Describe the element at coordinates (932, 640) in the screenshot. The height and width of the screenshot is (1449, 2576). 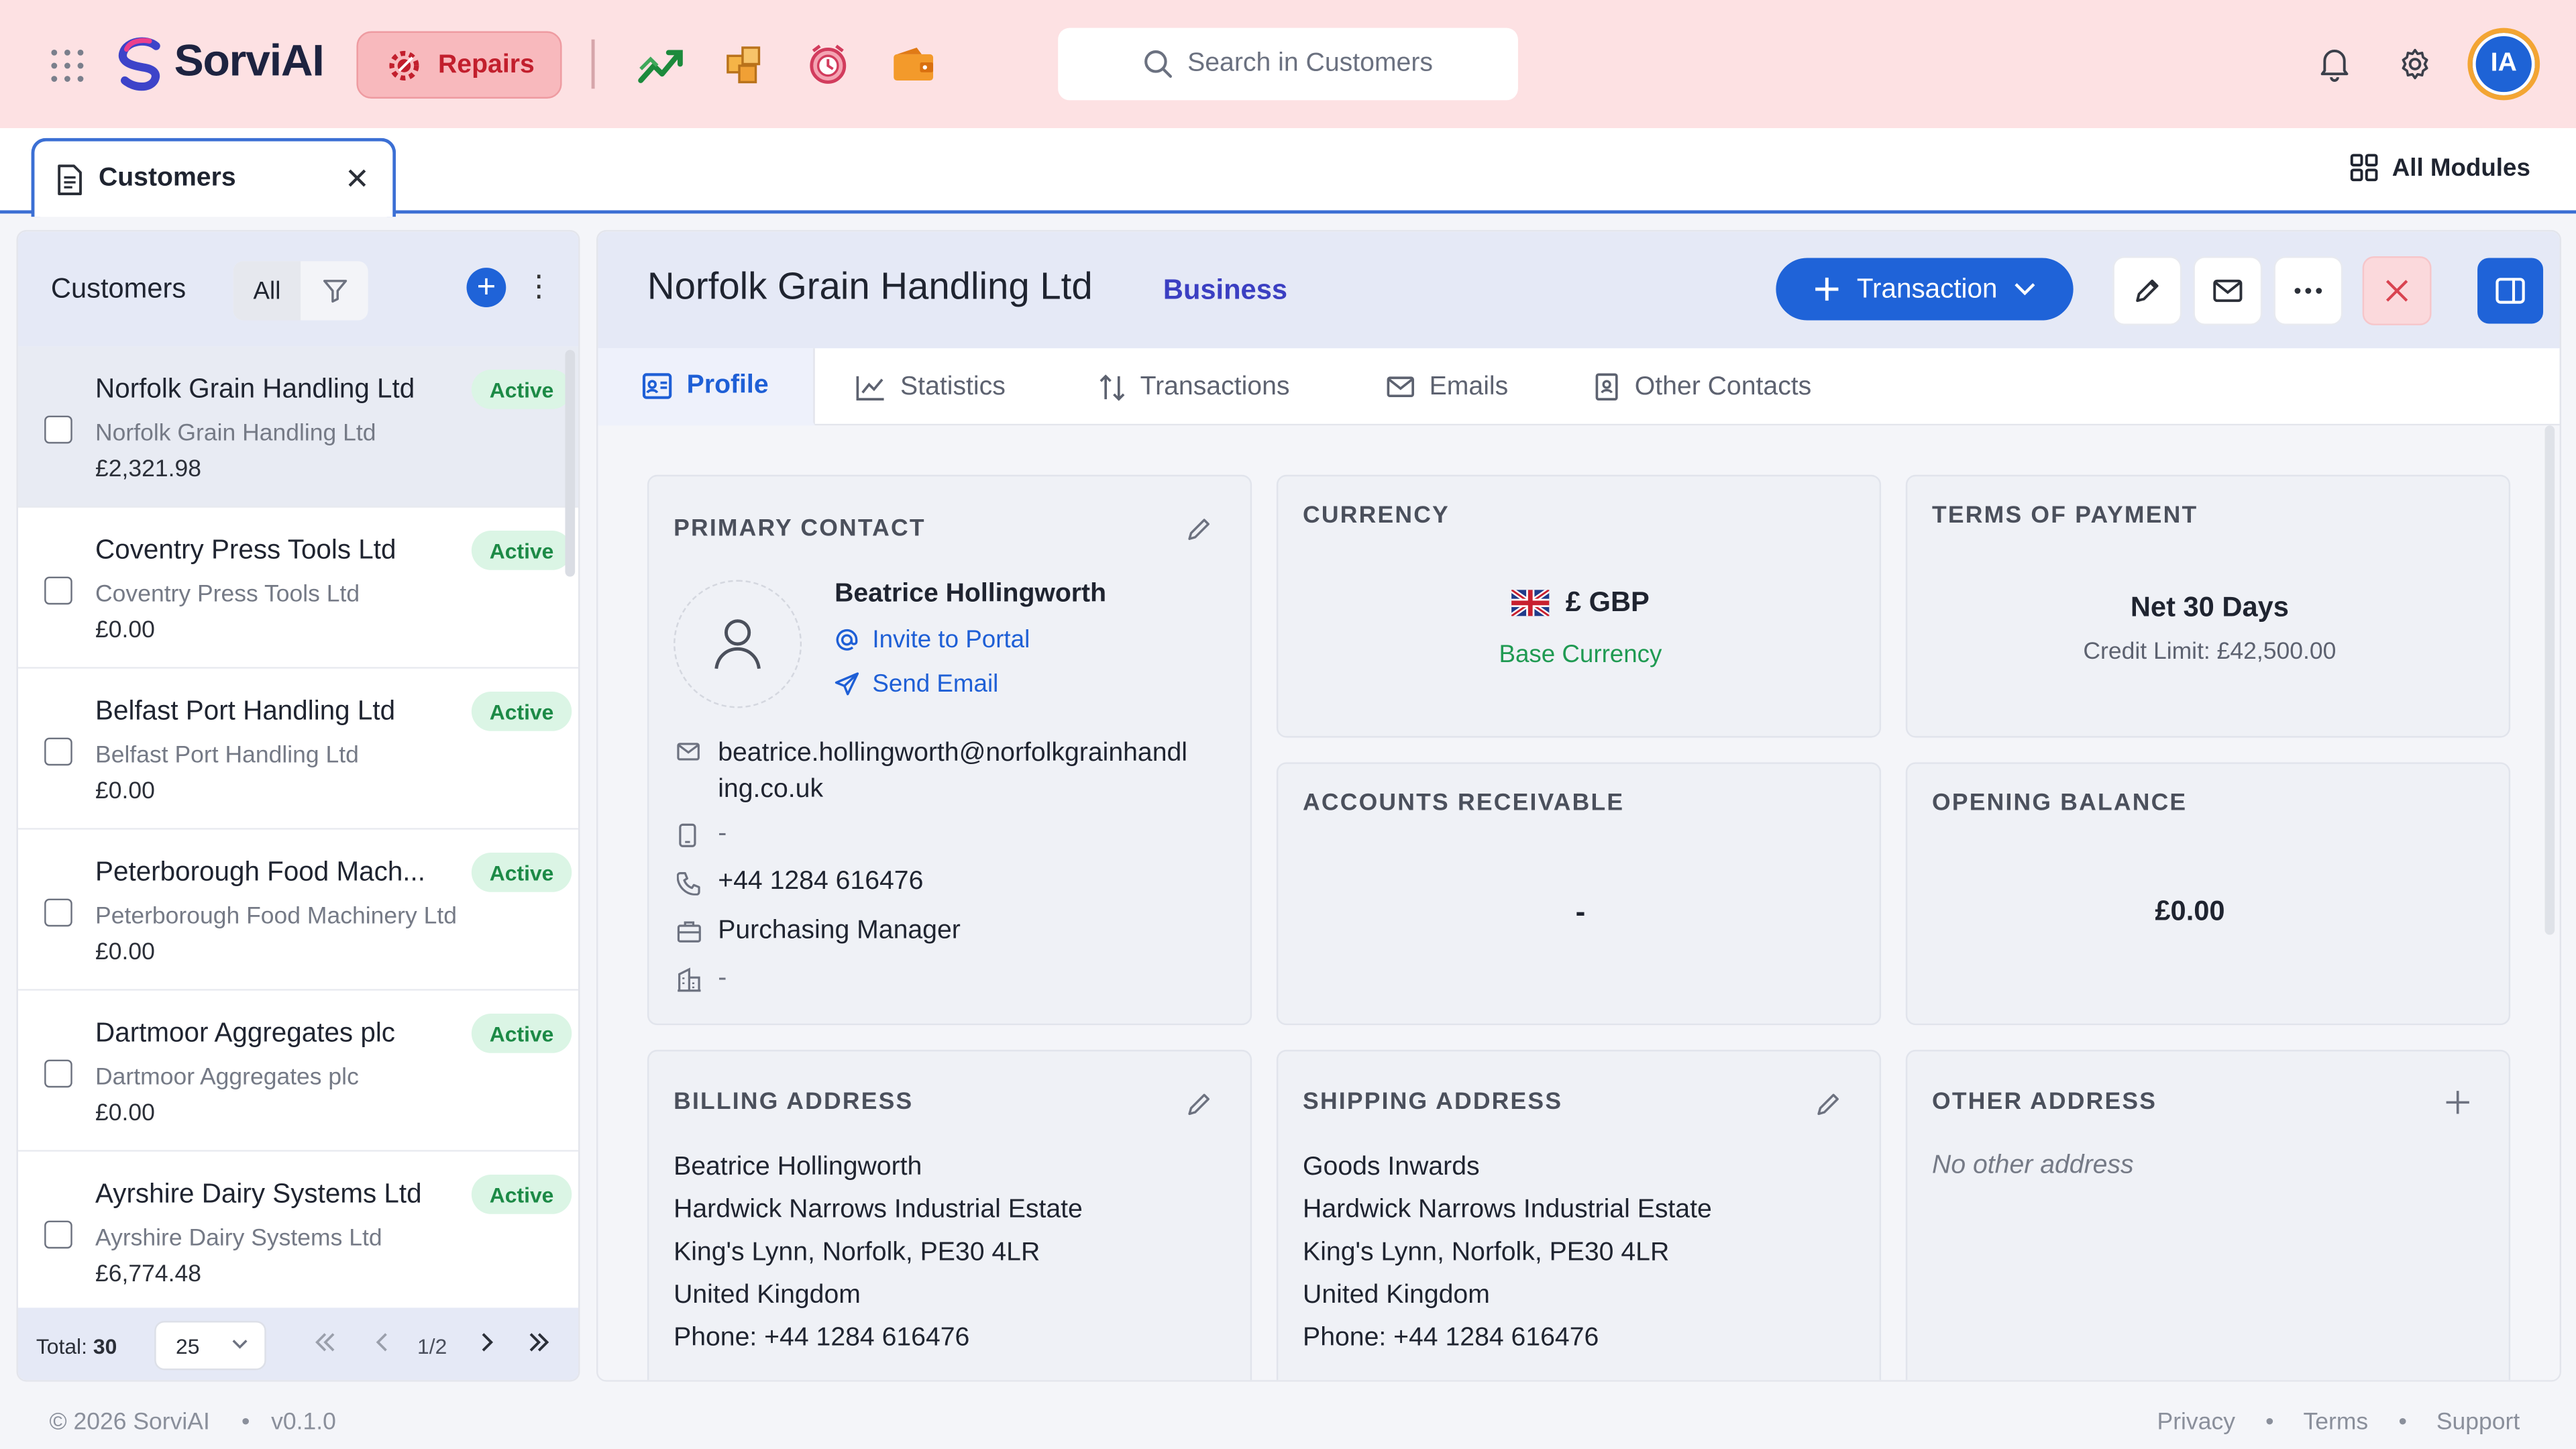
I see `invite-portal-link: Invite to Portal` at that location.